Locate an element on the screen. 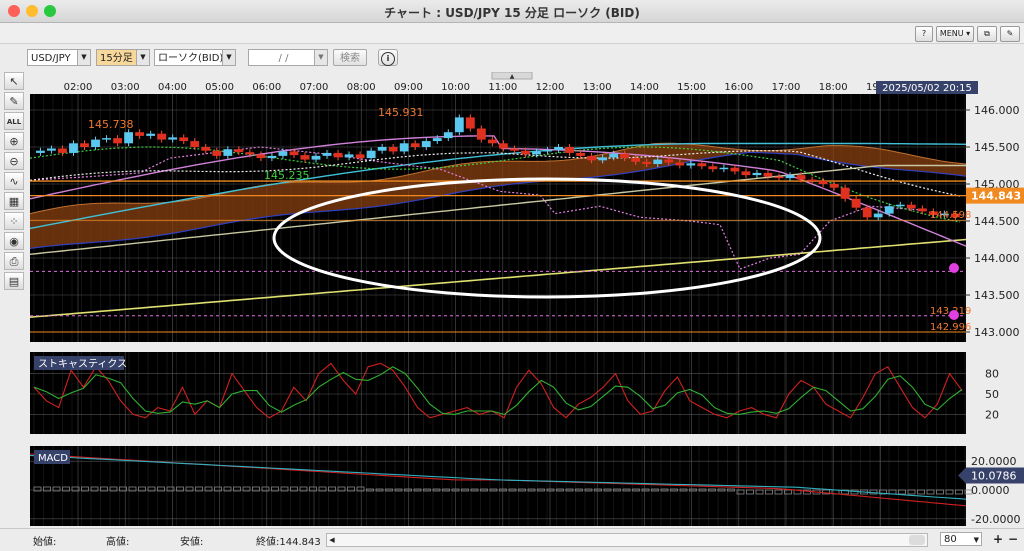  macd-title: MACD is located at coordinates (53, 458).